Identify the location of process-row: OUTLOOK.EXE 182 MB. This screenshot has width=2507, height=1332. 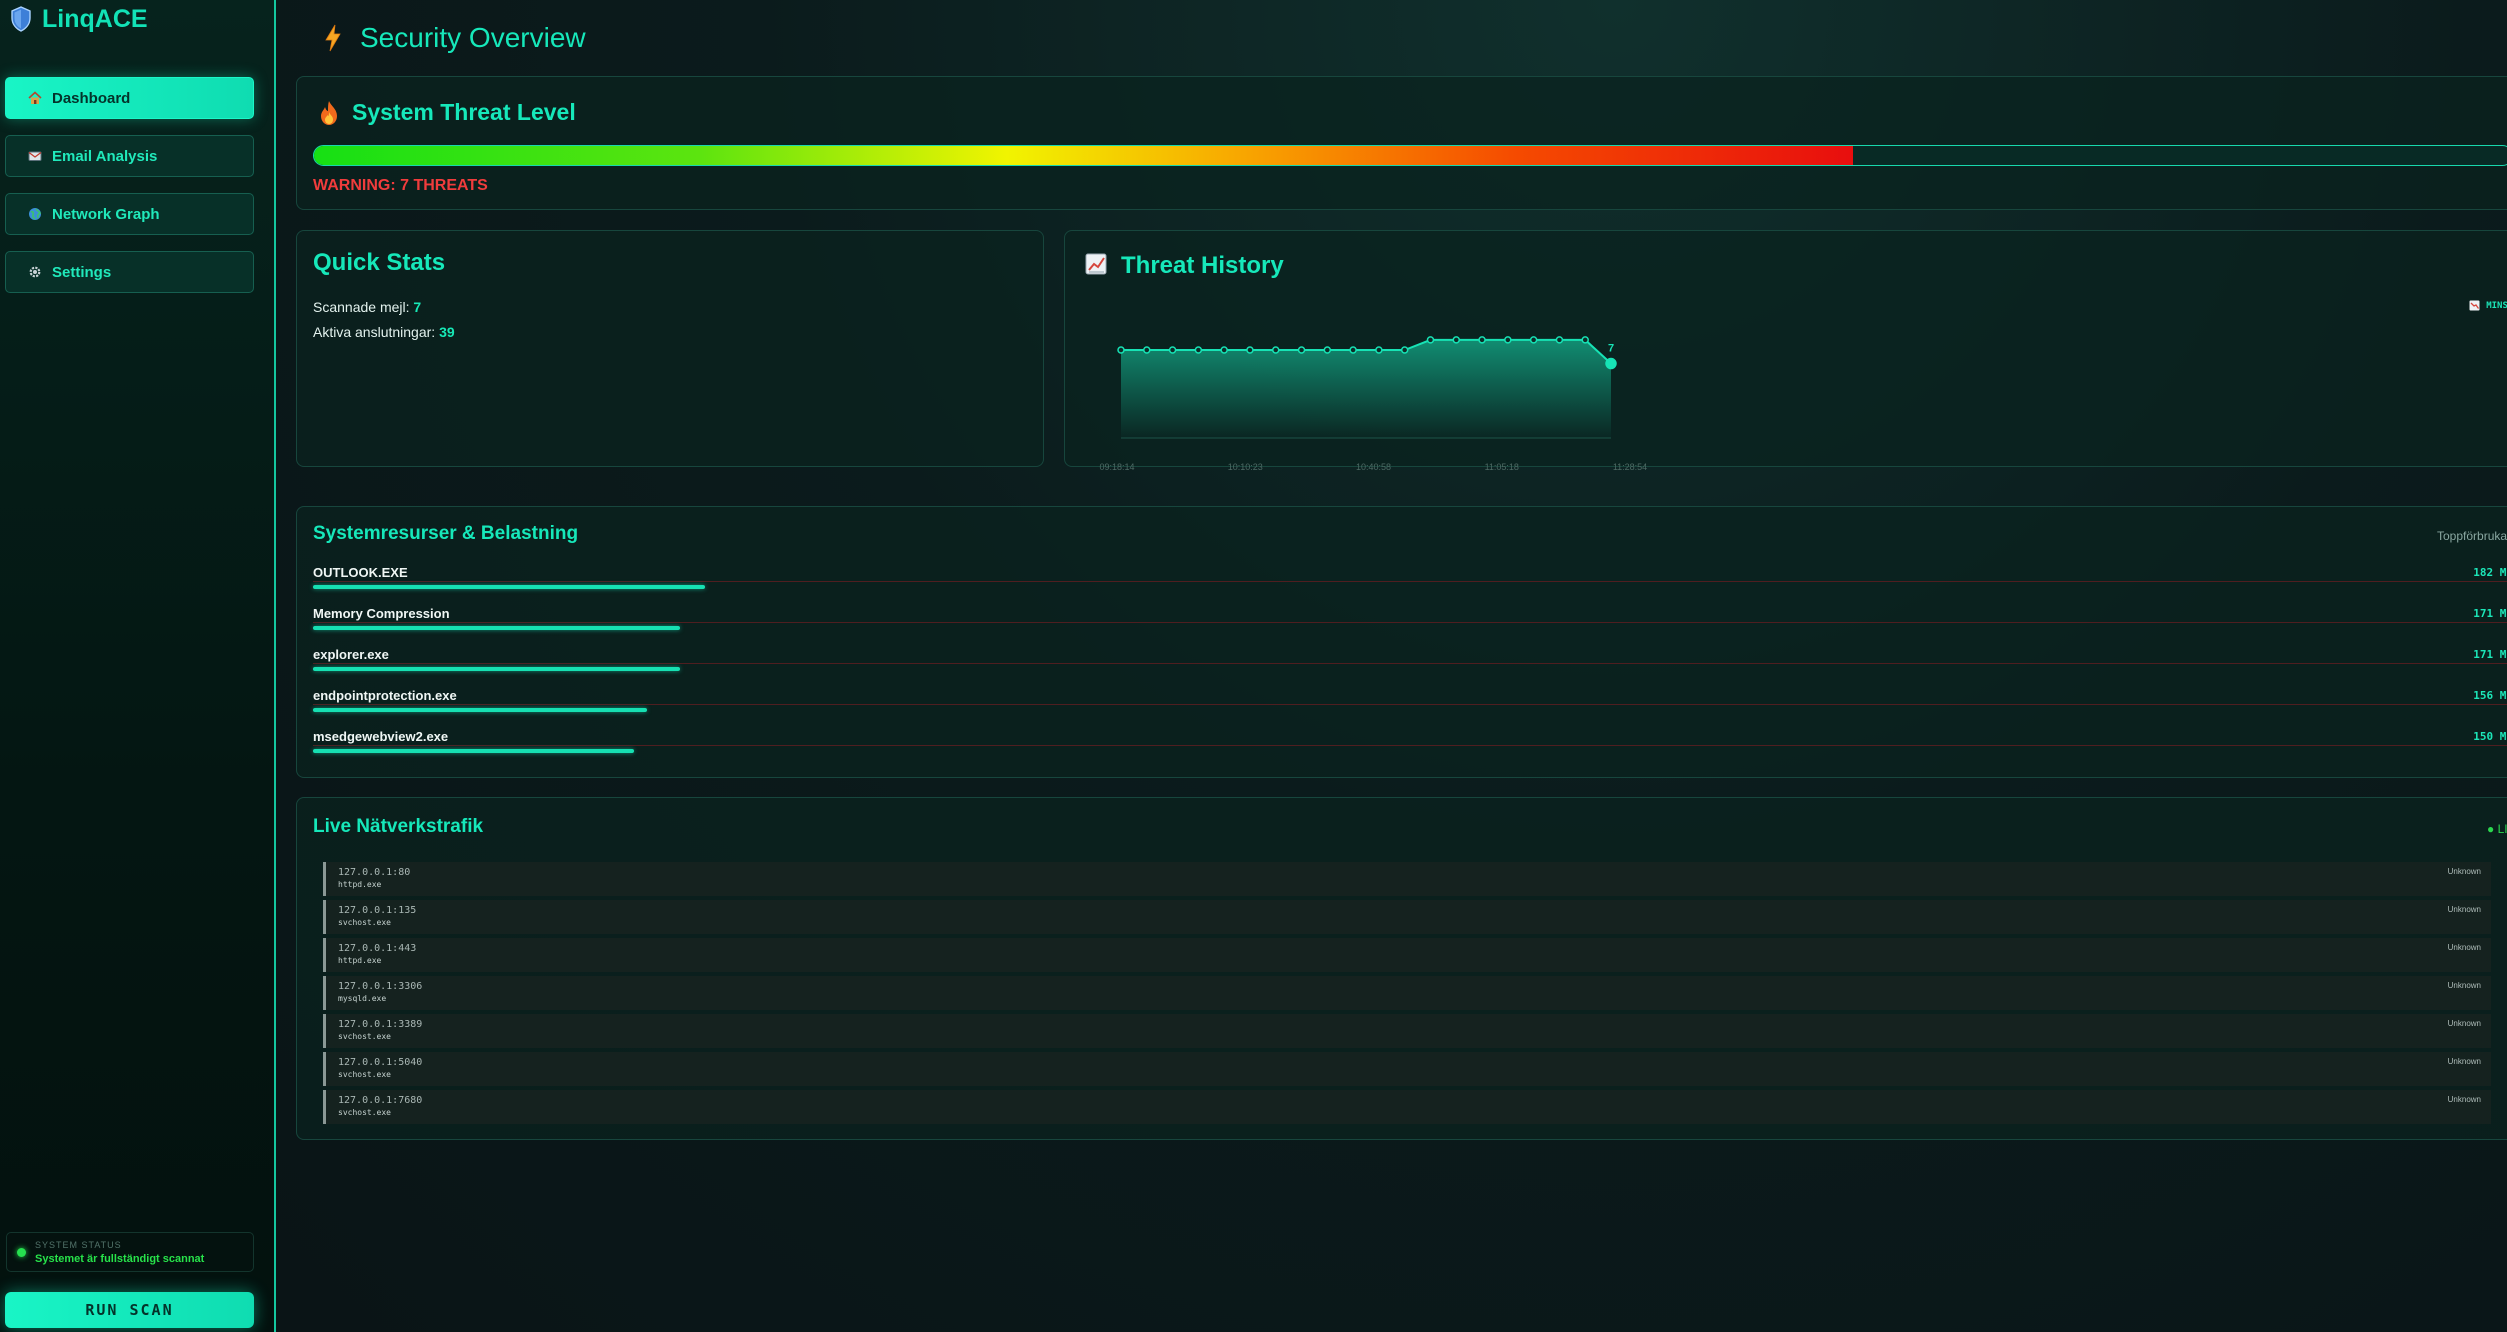
(1410, 582).